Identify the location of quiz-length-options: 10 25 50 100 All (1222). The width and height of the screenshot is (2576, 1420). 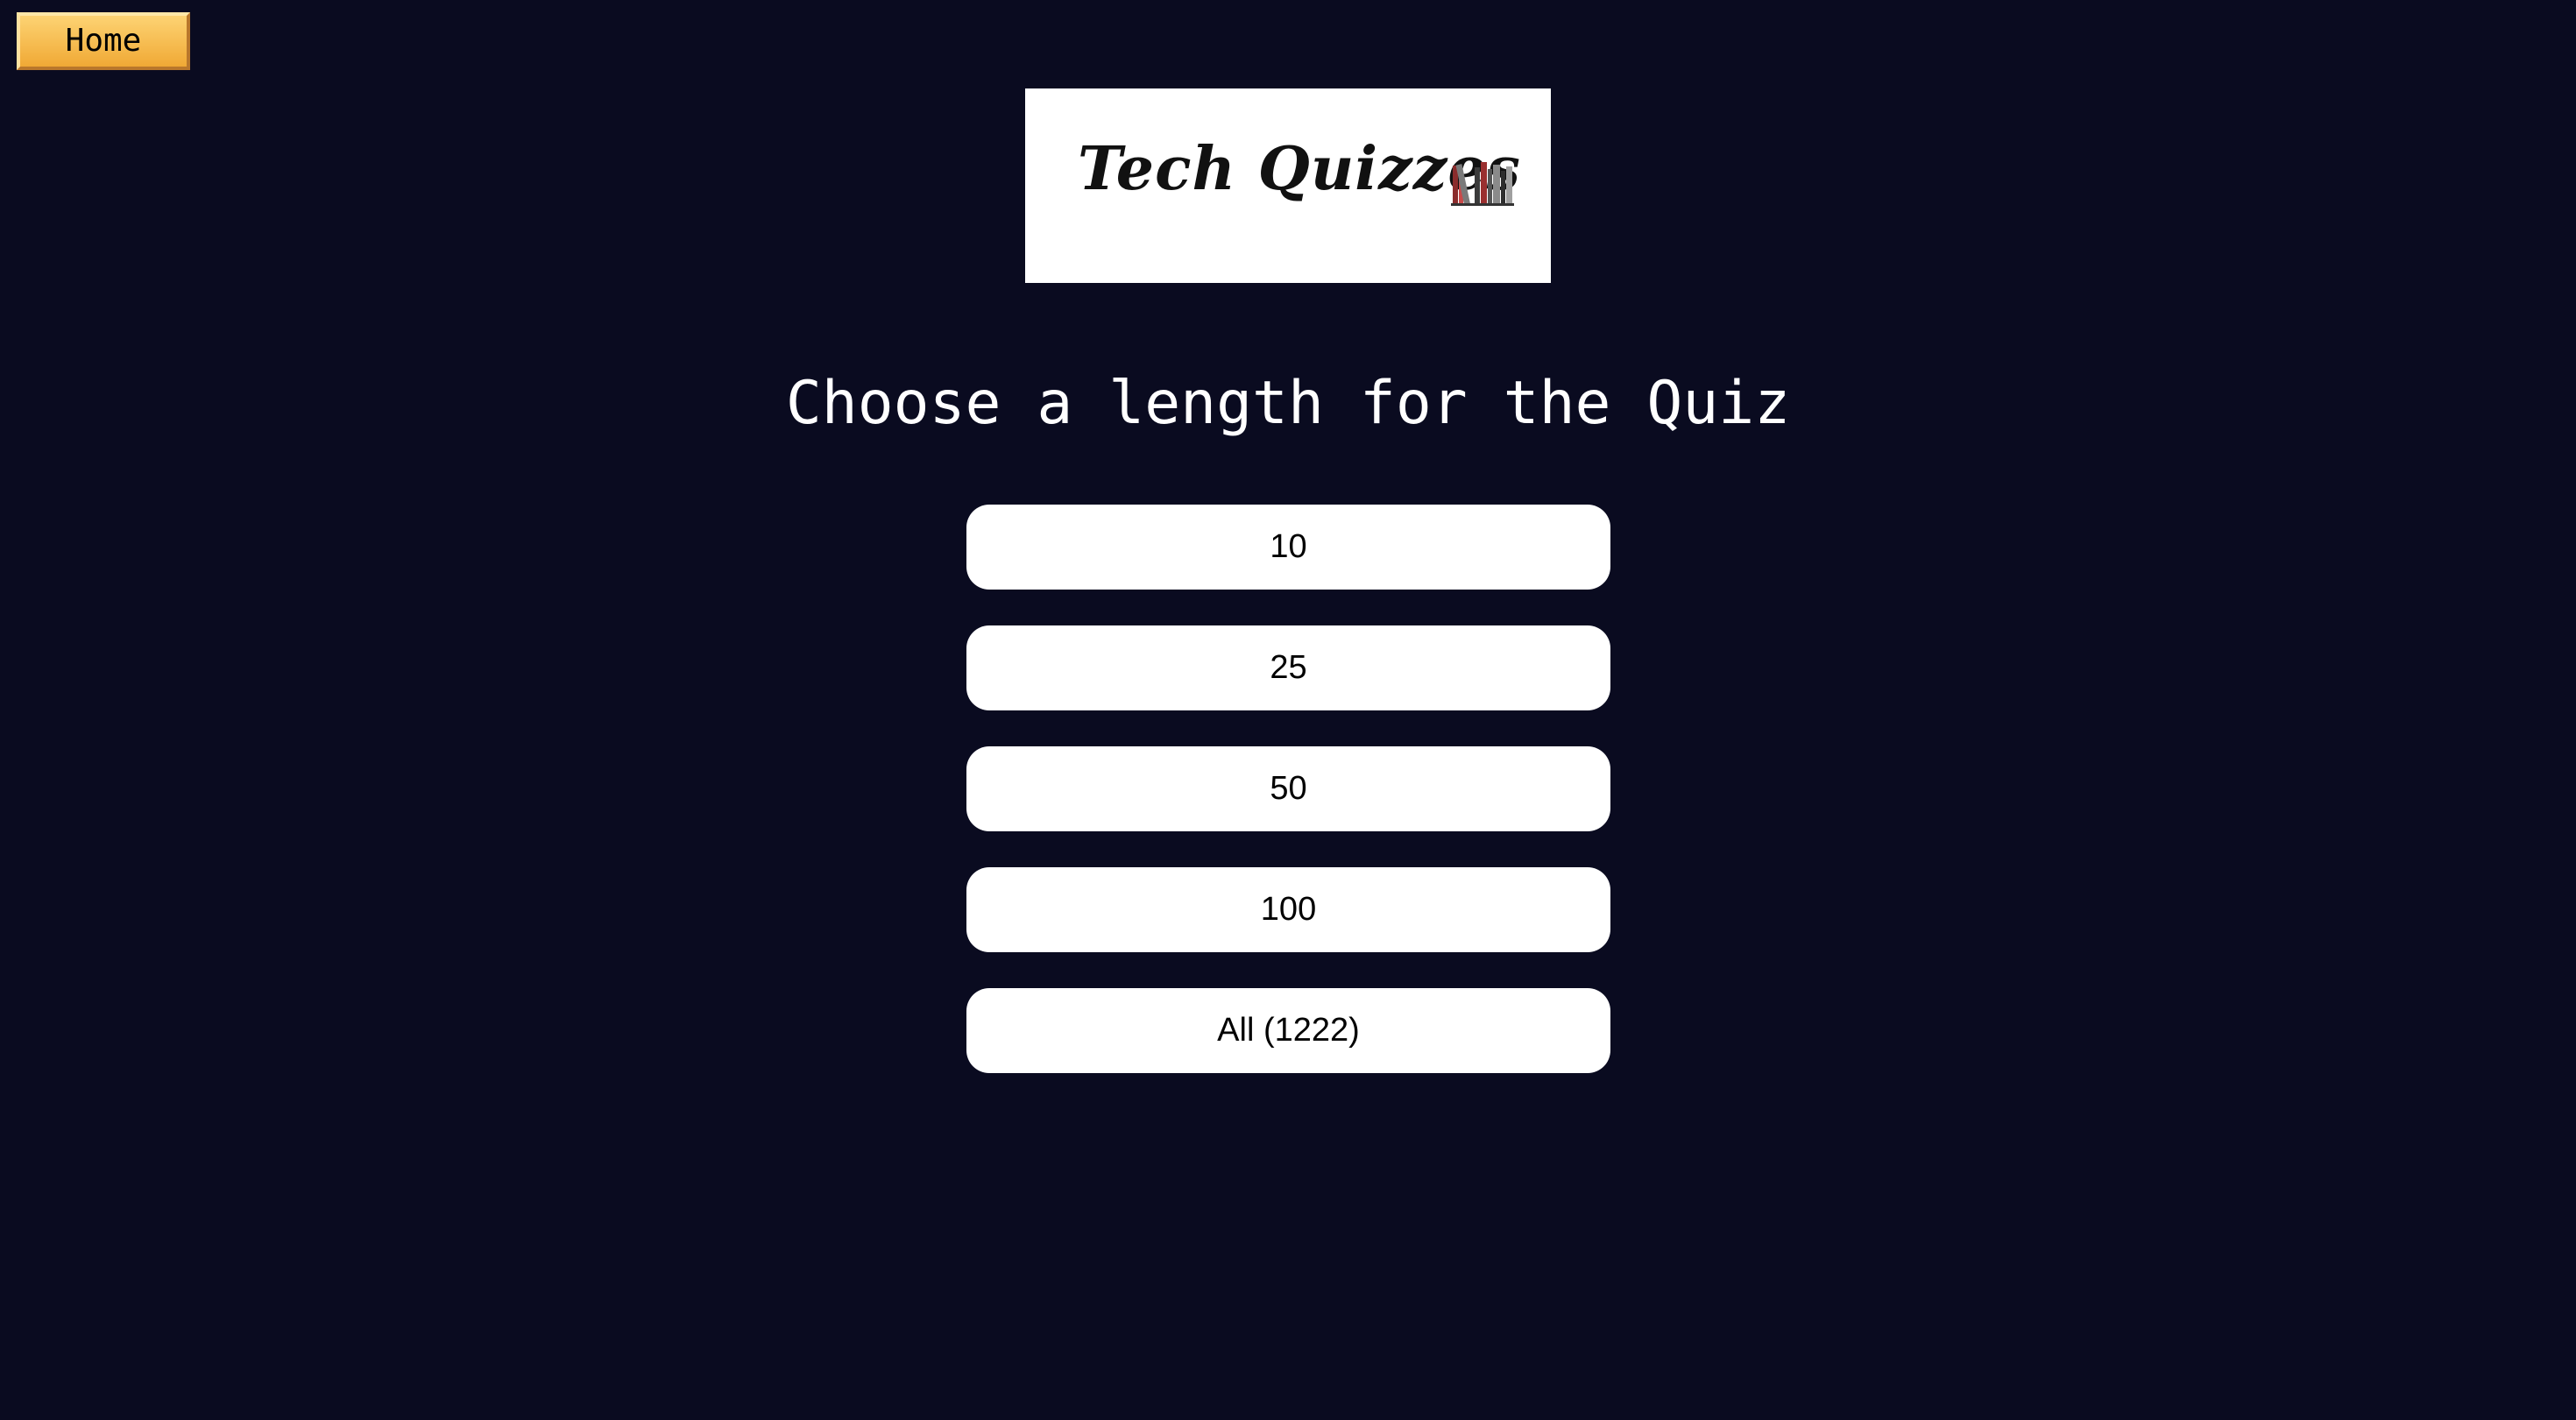
(1288, 807).